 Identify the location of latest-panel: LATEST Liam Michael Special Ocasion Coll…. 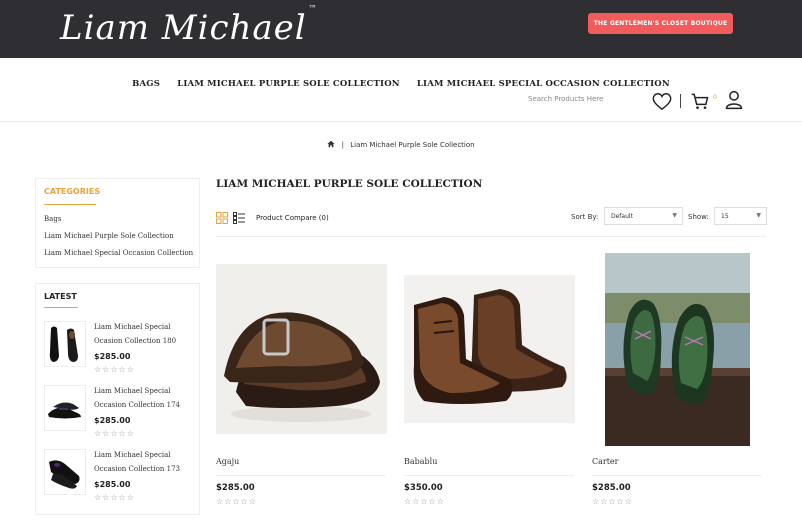
(117, 399).